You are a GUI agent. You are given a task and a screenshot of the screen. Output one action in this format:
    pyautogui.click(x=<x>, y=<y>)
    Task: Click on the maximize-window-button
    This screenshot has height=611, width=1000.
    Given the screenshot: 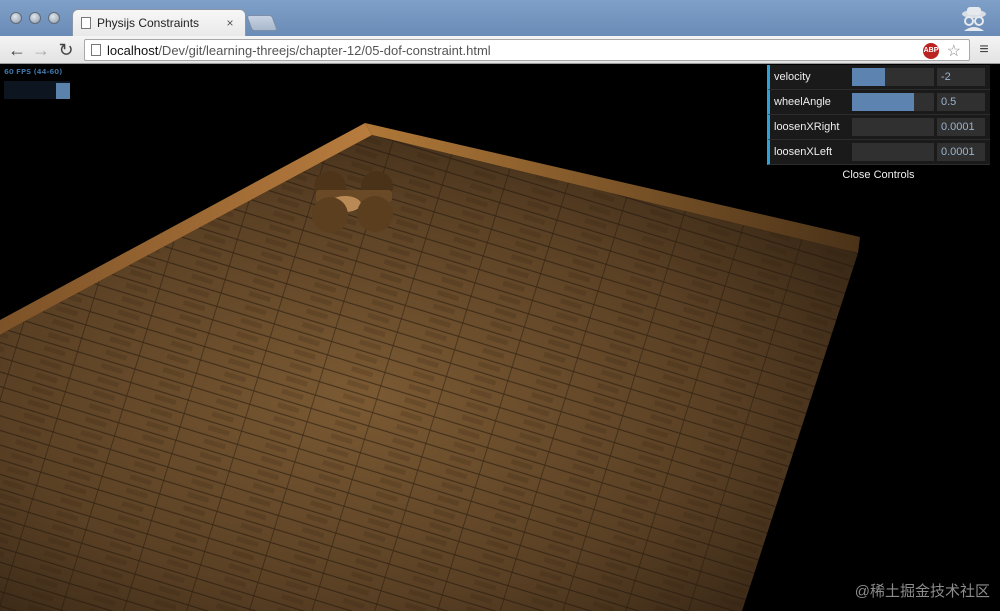 What is the action you would take?
    pyautogui.click(x=54, y=18)
    